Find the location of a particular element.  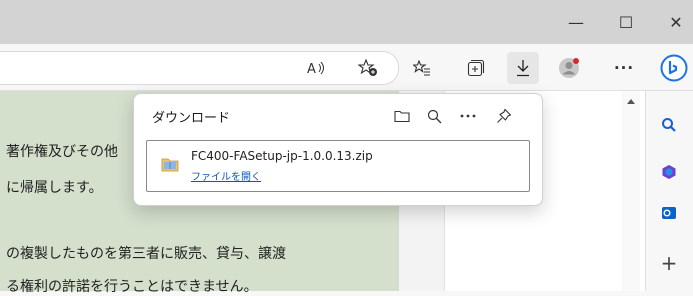

office-icon is located at coordinates (669, 172).